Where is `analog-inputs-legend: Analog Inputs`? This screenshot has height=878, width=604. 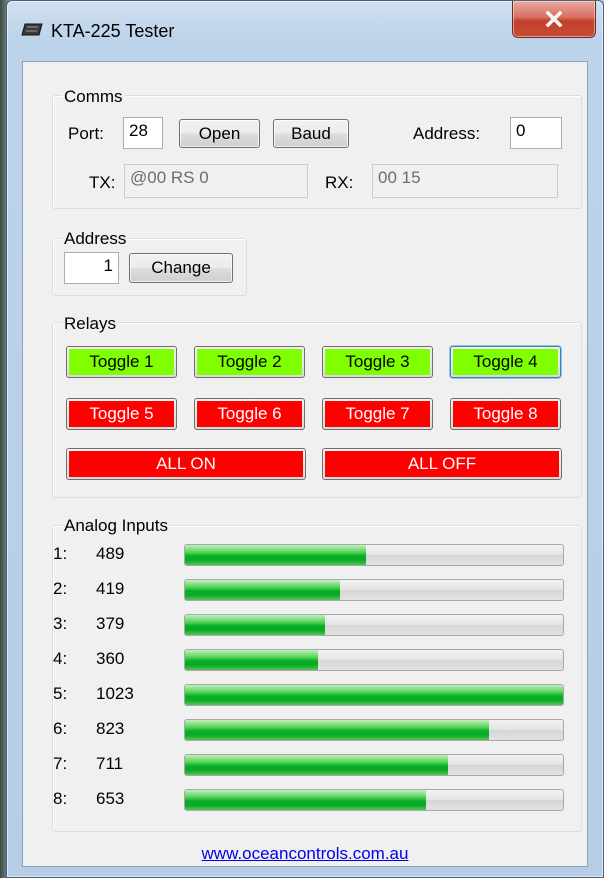
analog-inputs-legend: Analog Inputs is located at coordinates (116, 526).